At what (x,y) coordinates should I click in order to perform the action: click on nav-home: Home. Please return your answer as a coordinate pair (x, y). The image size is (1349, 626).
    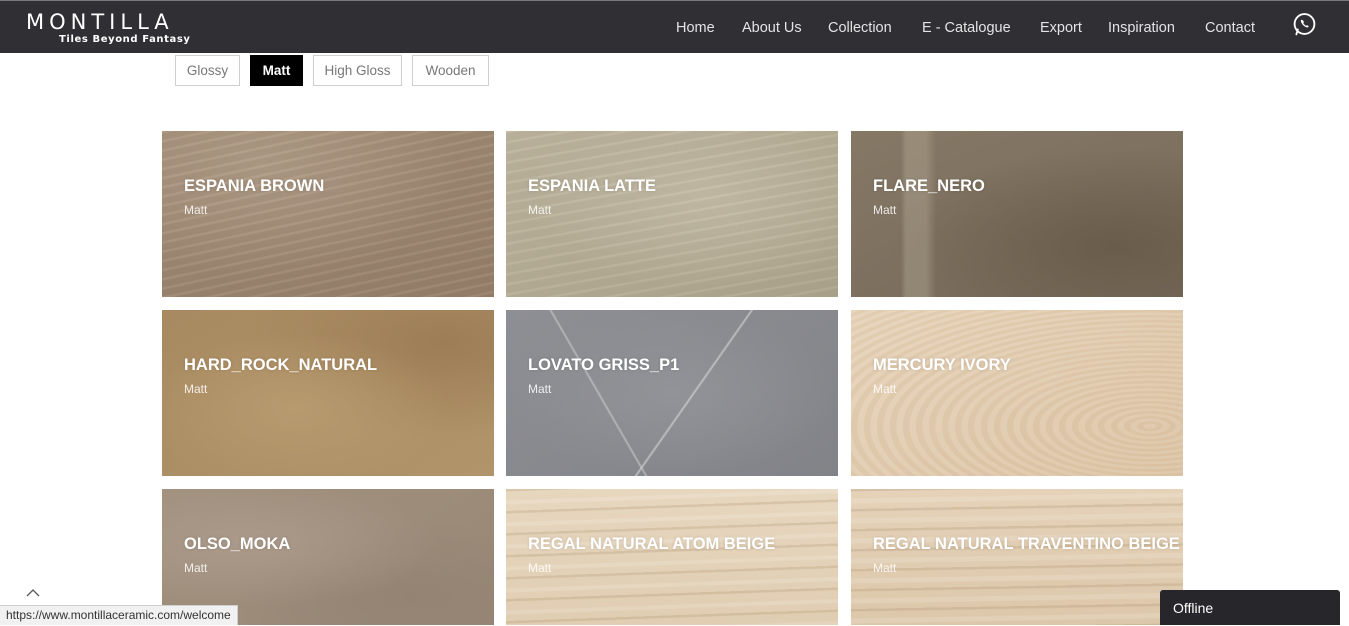
    Looking at the image, I should click on (695, 28).